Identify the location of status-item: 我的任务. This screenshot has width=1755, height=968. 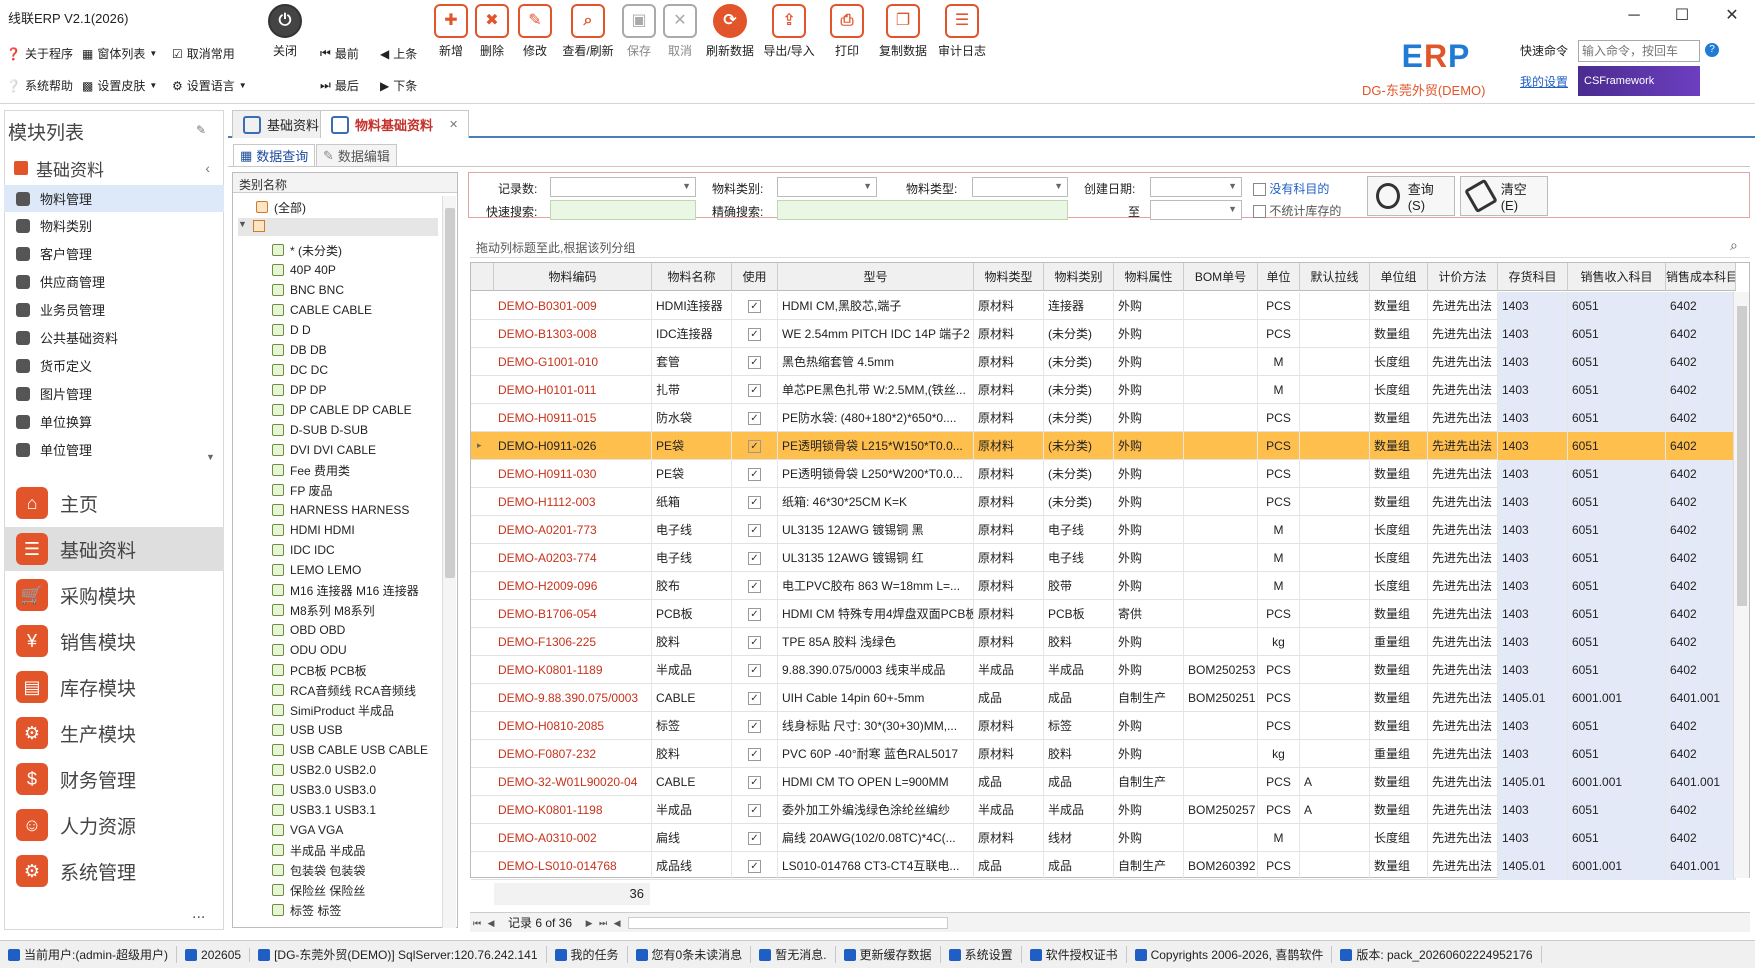
(587, 954).